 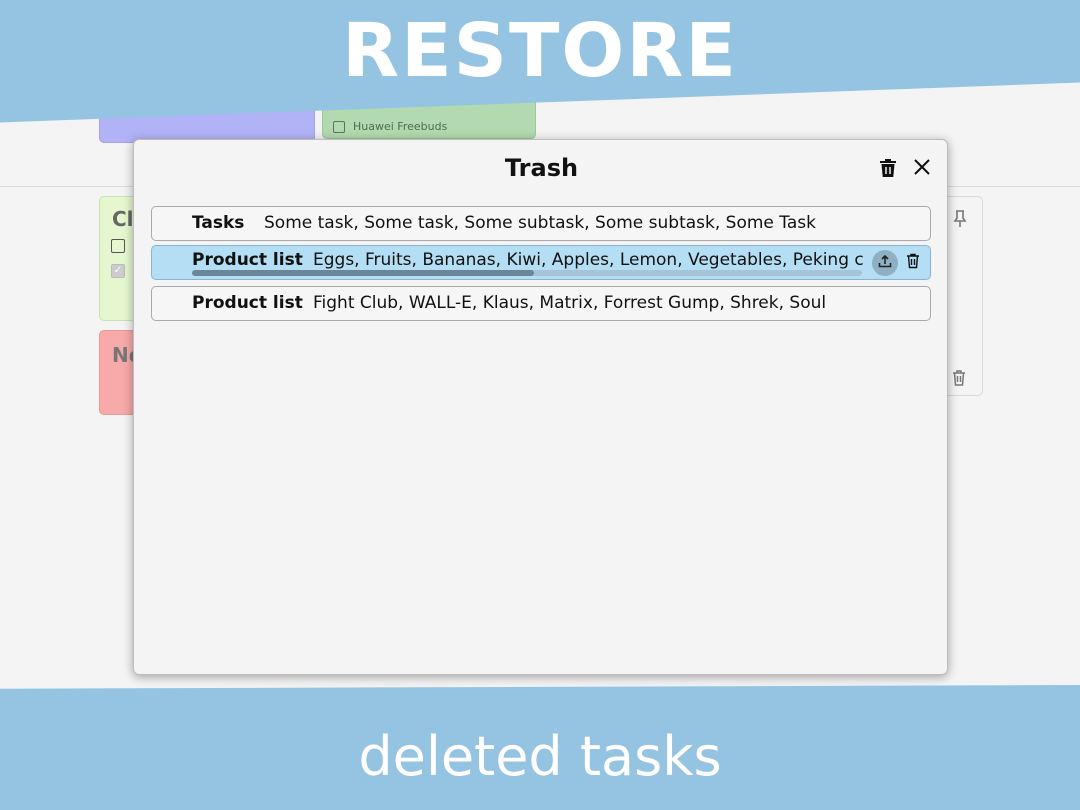 I want to click on trash-item-name: Tasks, so click(x=218, y=223).